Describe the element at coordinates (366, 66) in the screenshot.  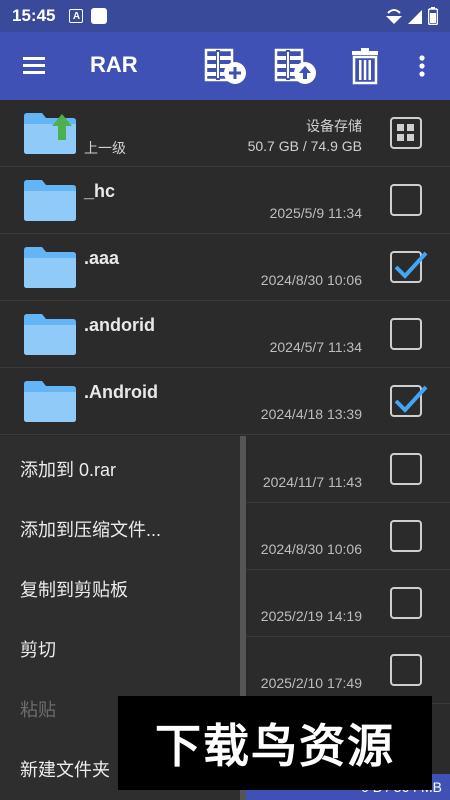
I see `delete-icon` at that location.